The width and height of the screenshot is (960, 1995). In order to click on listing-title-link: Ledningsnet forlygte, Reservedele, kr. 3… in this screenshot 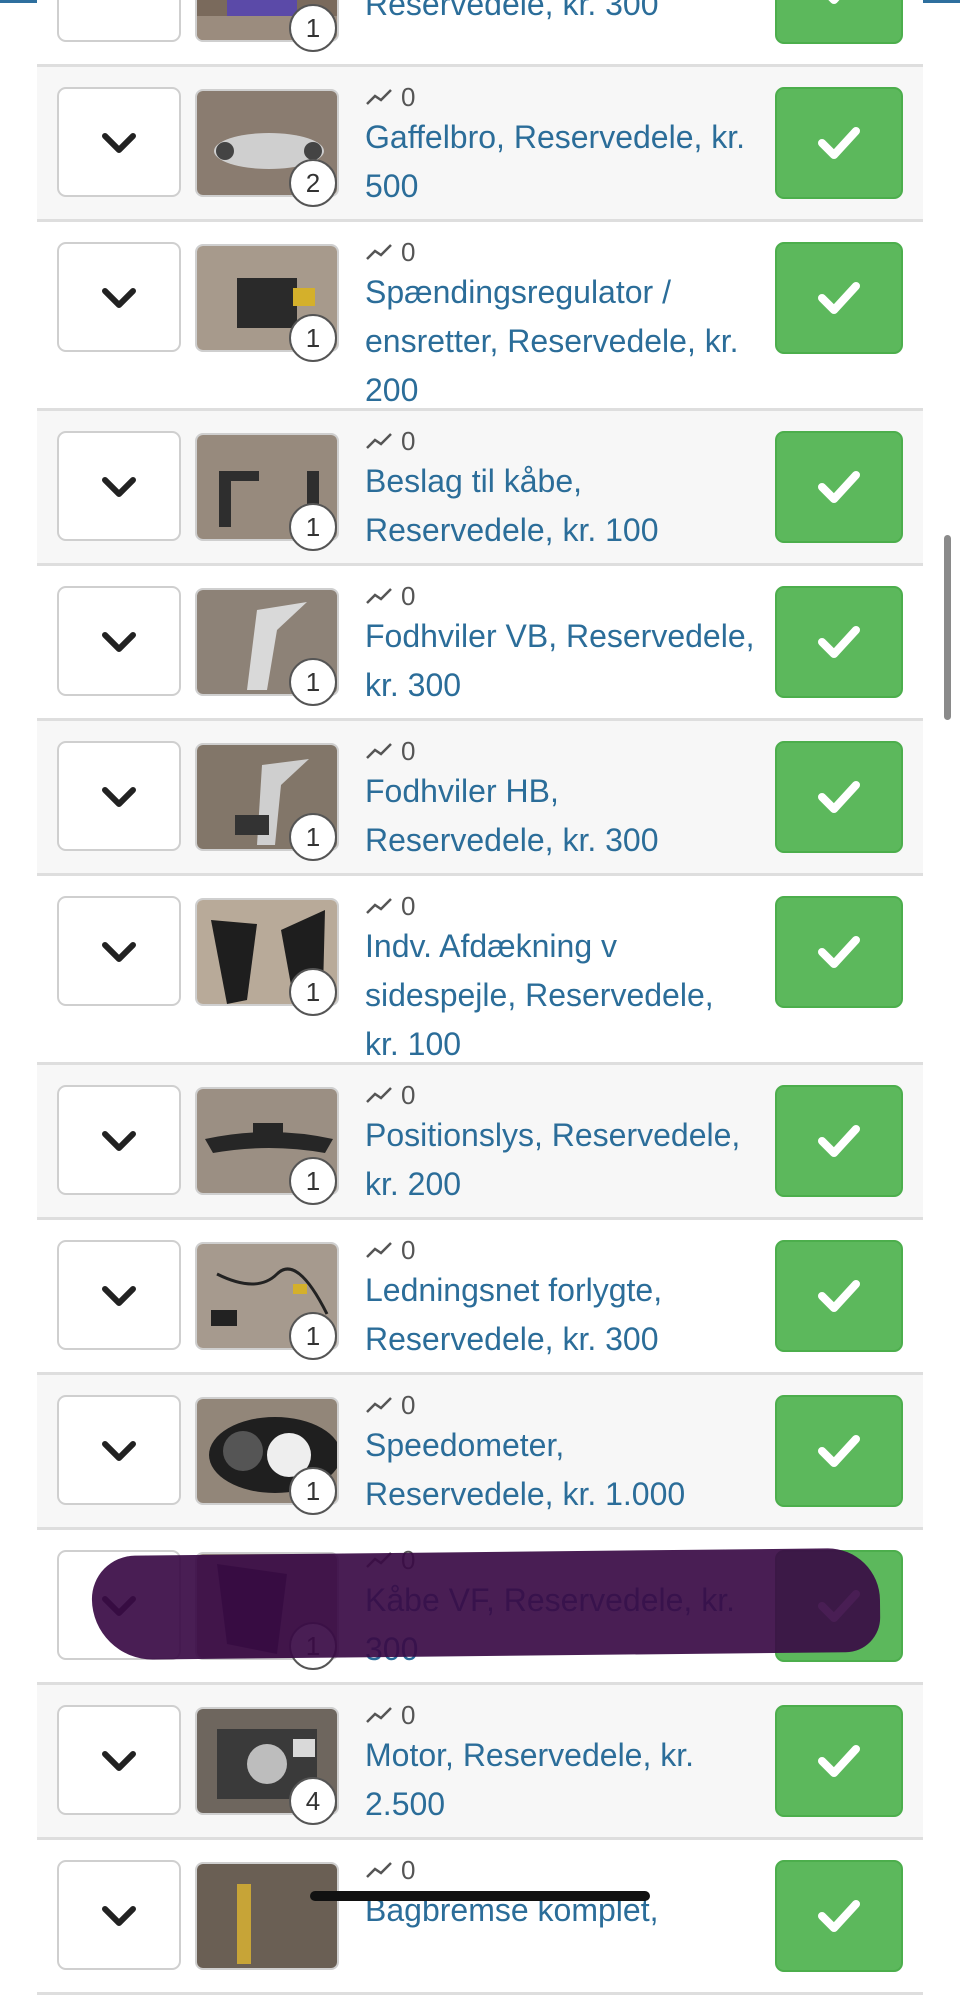, I will do `click(560, 1315)`.